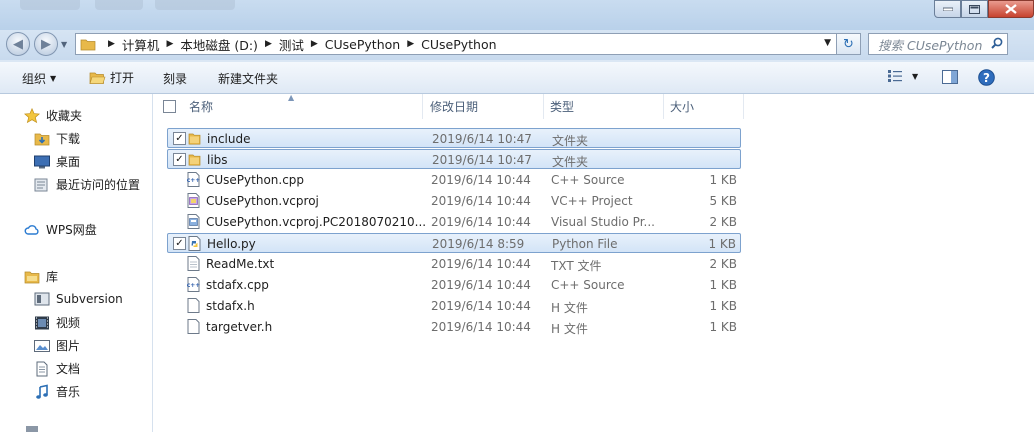 The height and width of the screenshot is (432, 1034). What do you see at coordinates (42, 368) in the screenshot?
I see `document-icon` at bounding box center [42, 368].